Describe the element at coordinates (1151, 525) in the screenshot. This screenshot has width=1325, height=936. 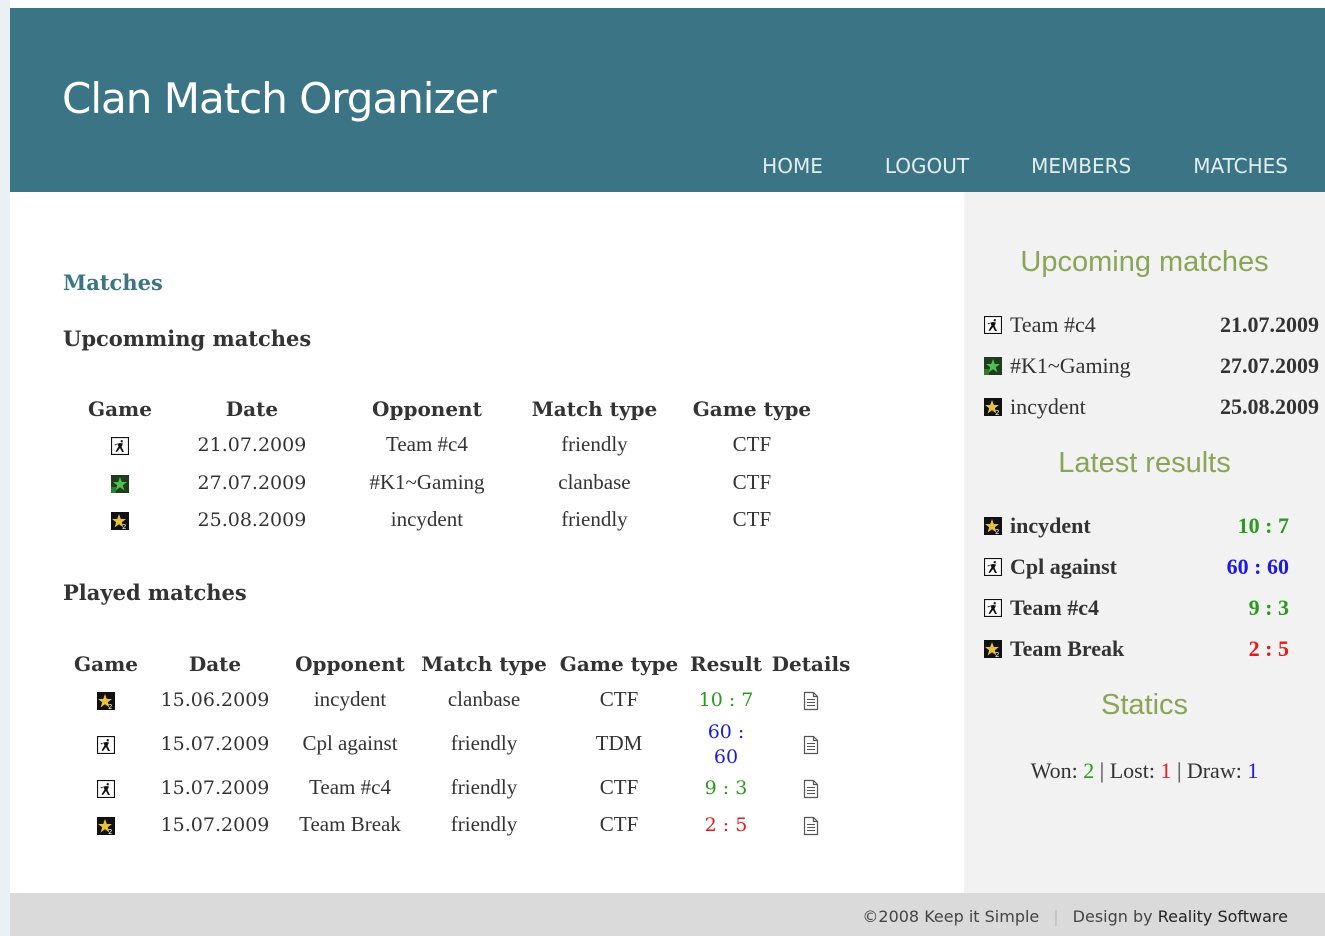
I see `list-item: 2 incydent 10 : 7` at that location.